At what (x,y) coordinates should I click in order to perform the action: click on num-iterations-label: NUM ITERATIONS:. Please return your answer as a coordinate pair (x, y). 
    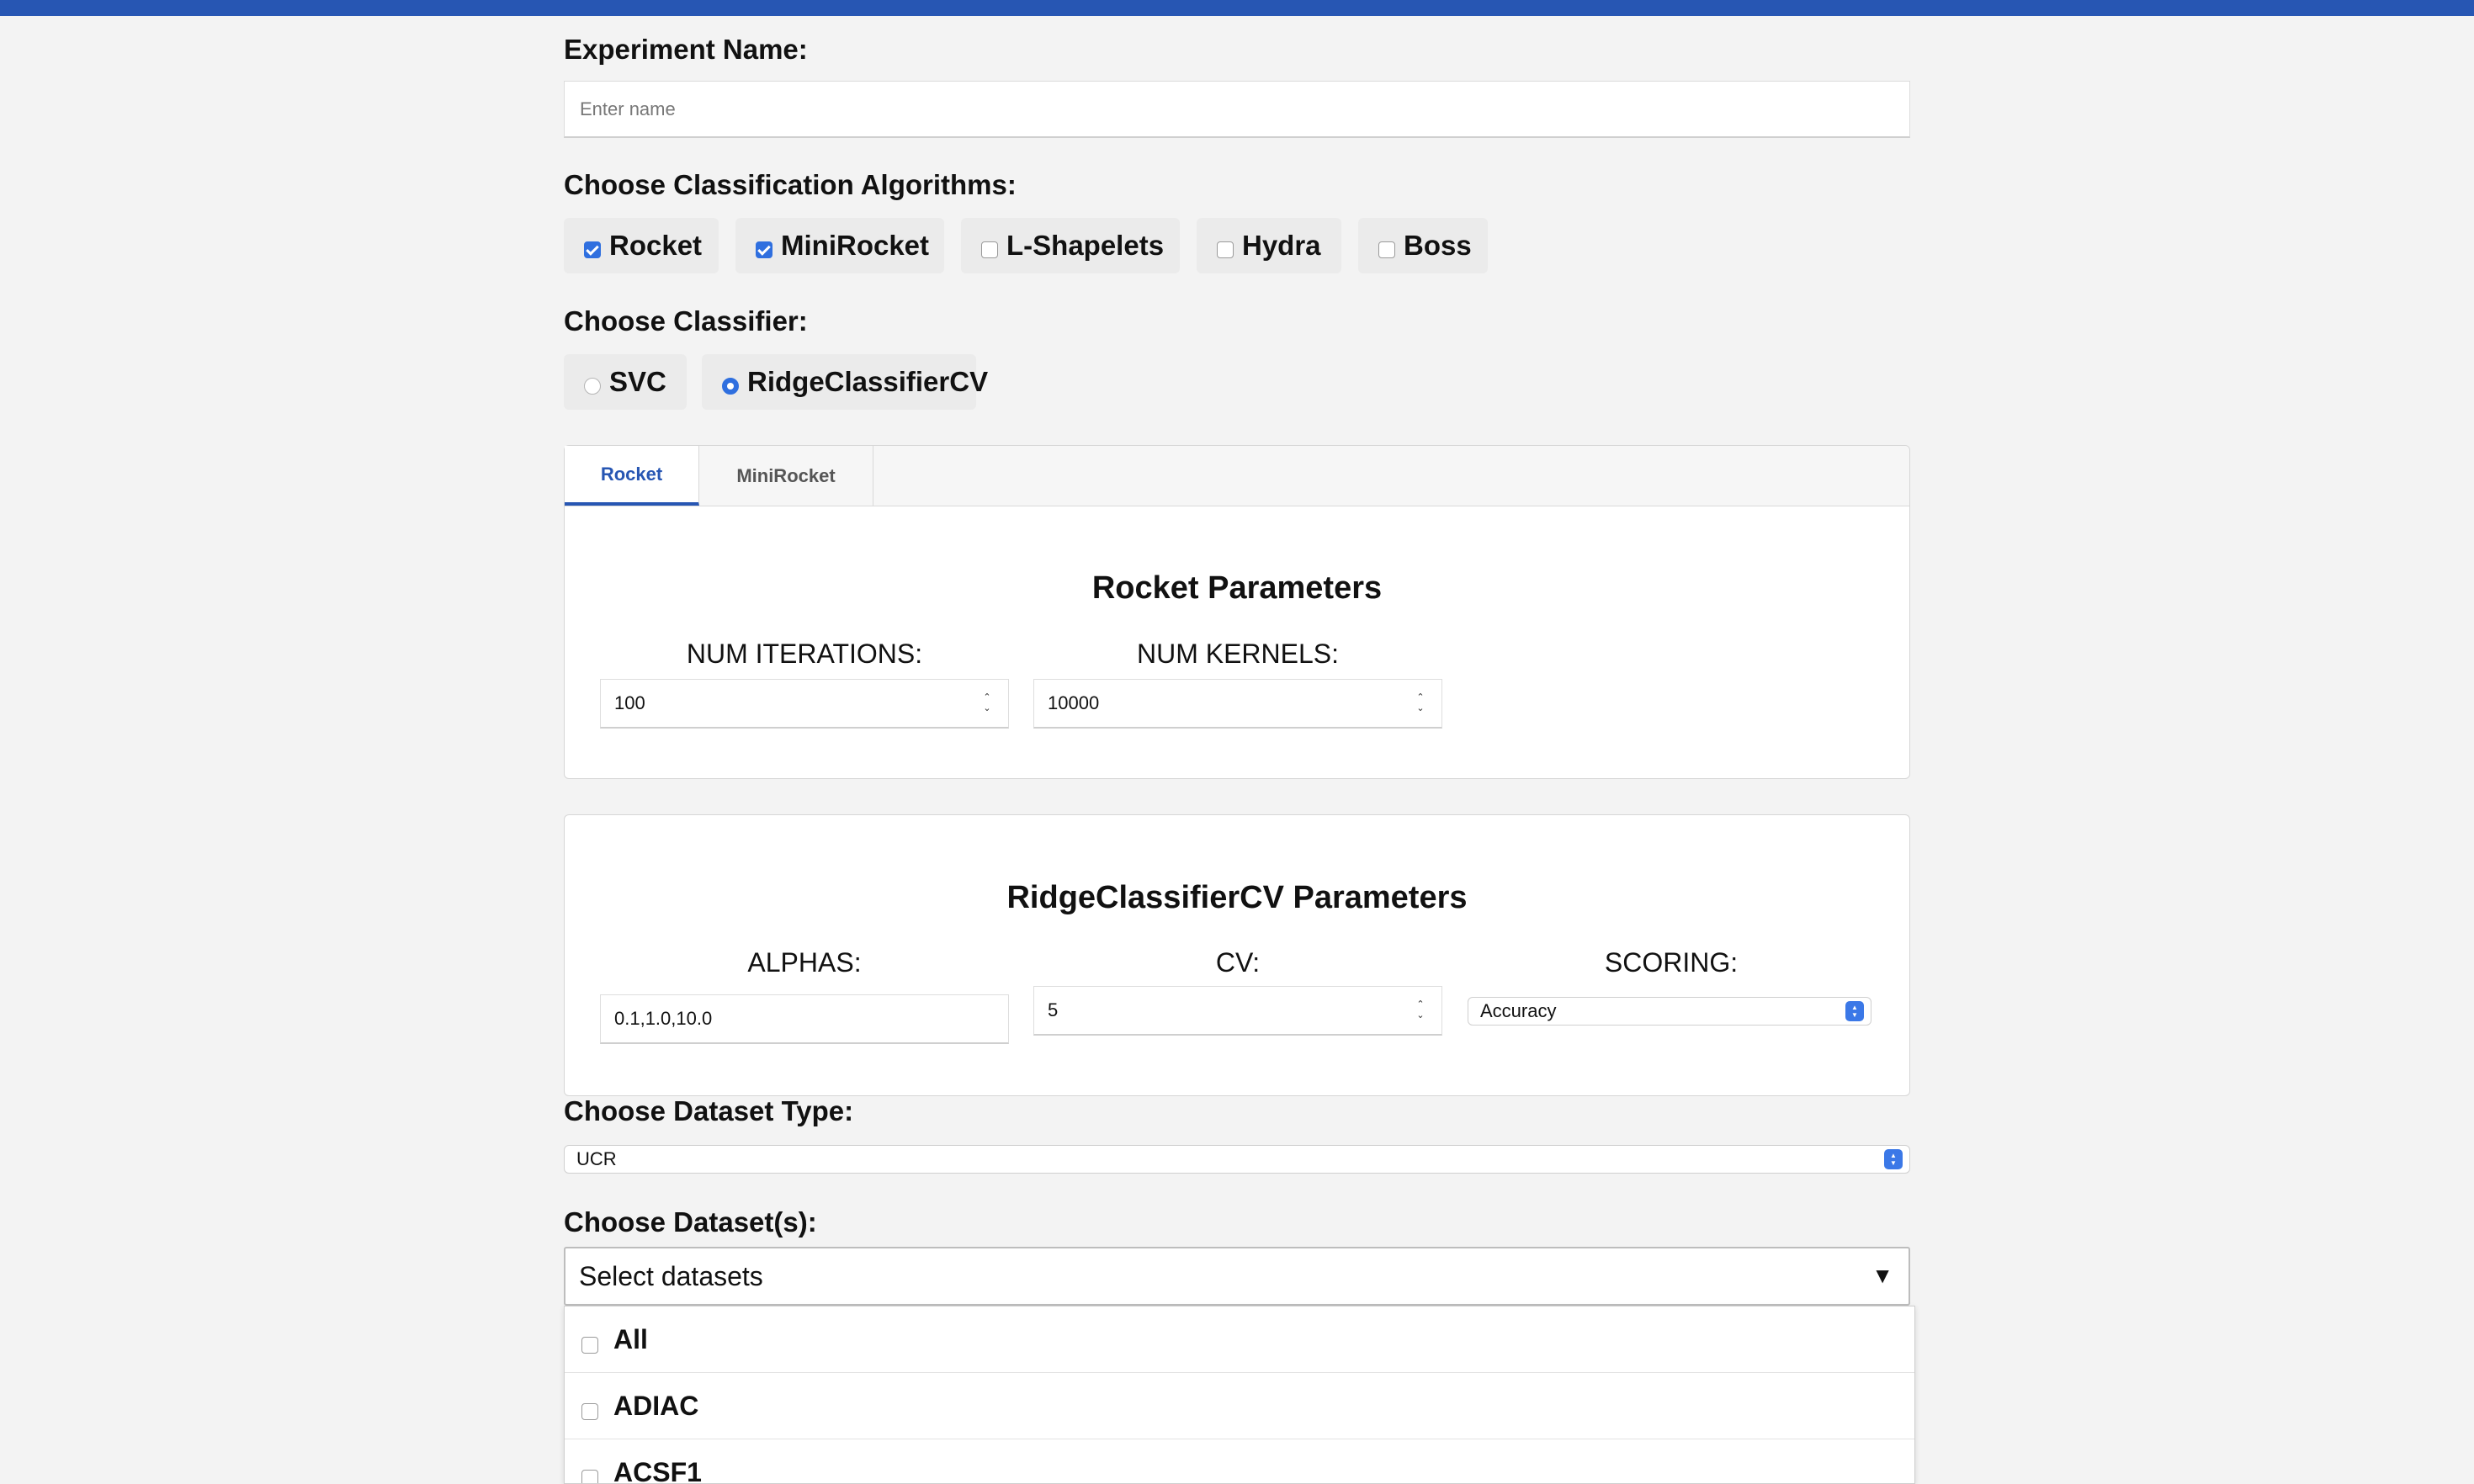
    Looking at the image, I should click on (804, 654).